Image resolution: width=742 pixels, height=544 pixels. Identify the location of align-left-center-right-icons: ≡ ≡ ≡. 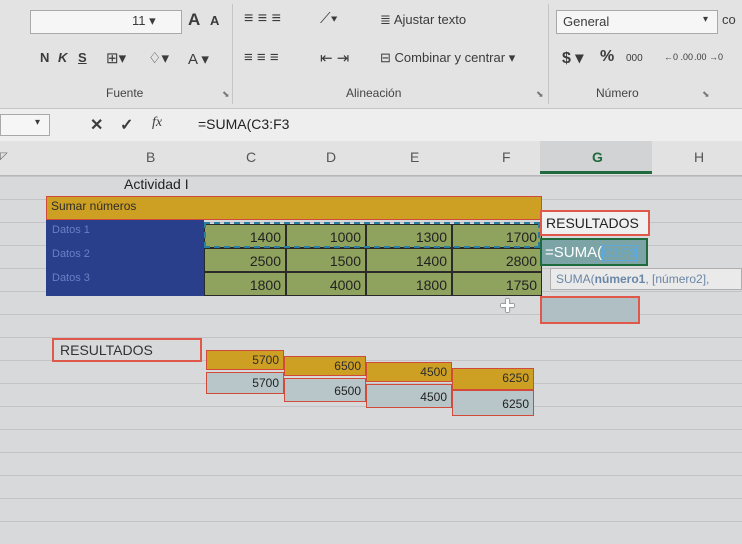
(261, 57).